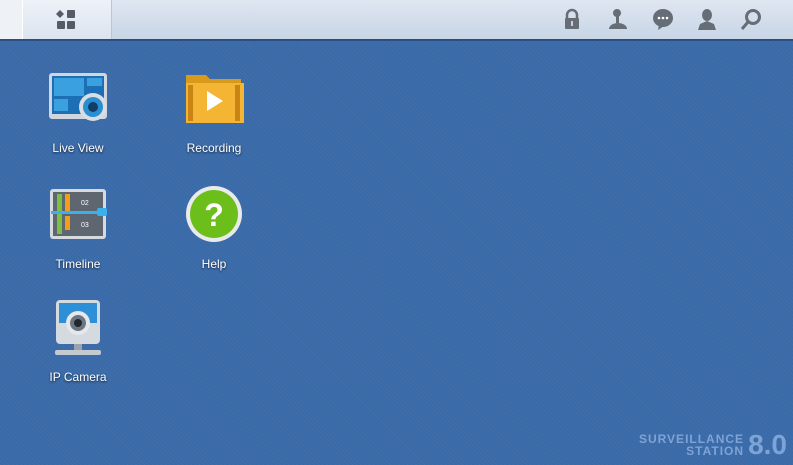  What do you see at coordinates (11, 19) in the screenshot?
I see `taskbar-edge` at bounding box center [11, 19].